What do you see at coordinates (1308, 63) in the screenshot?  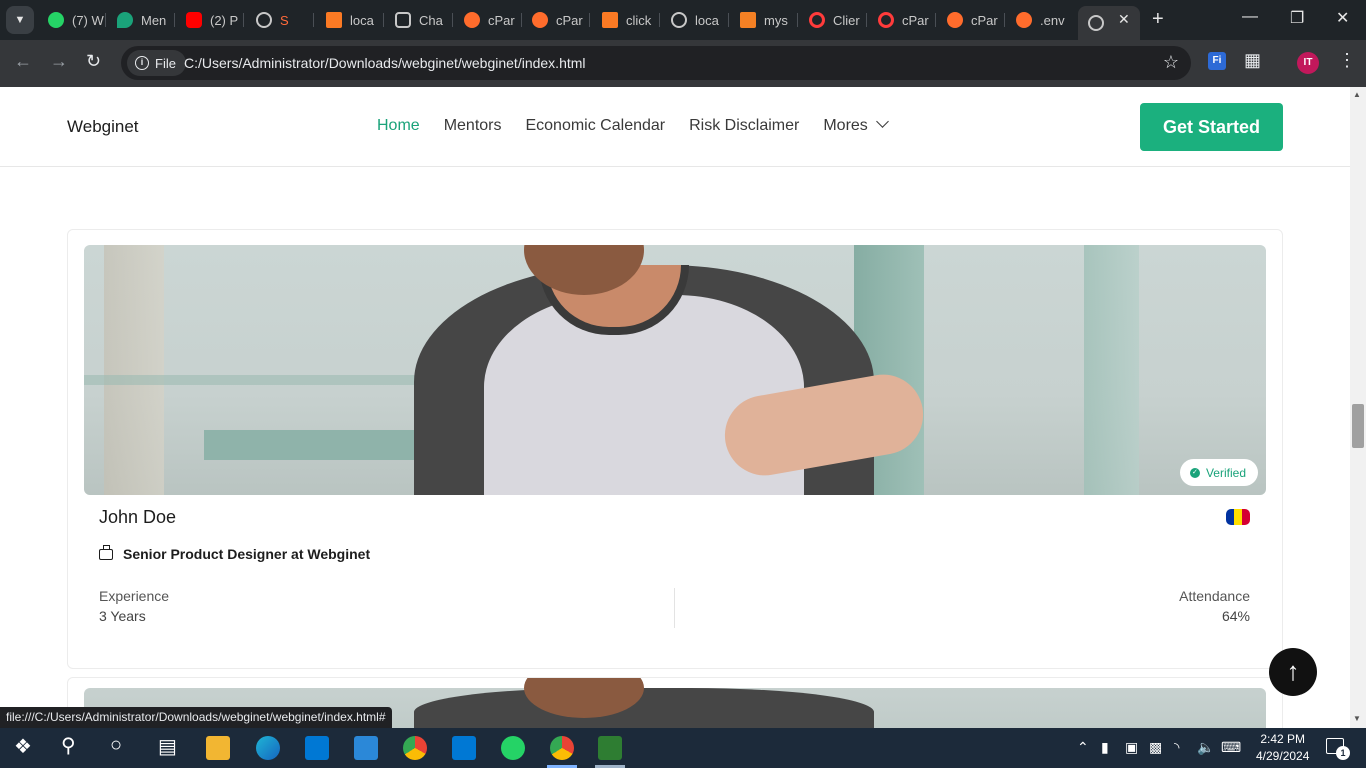 I see `profile-avatar: IT` at bounding box center [1308, 63].